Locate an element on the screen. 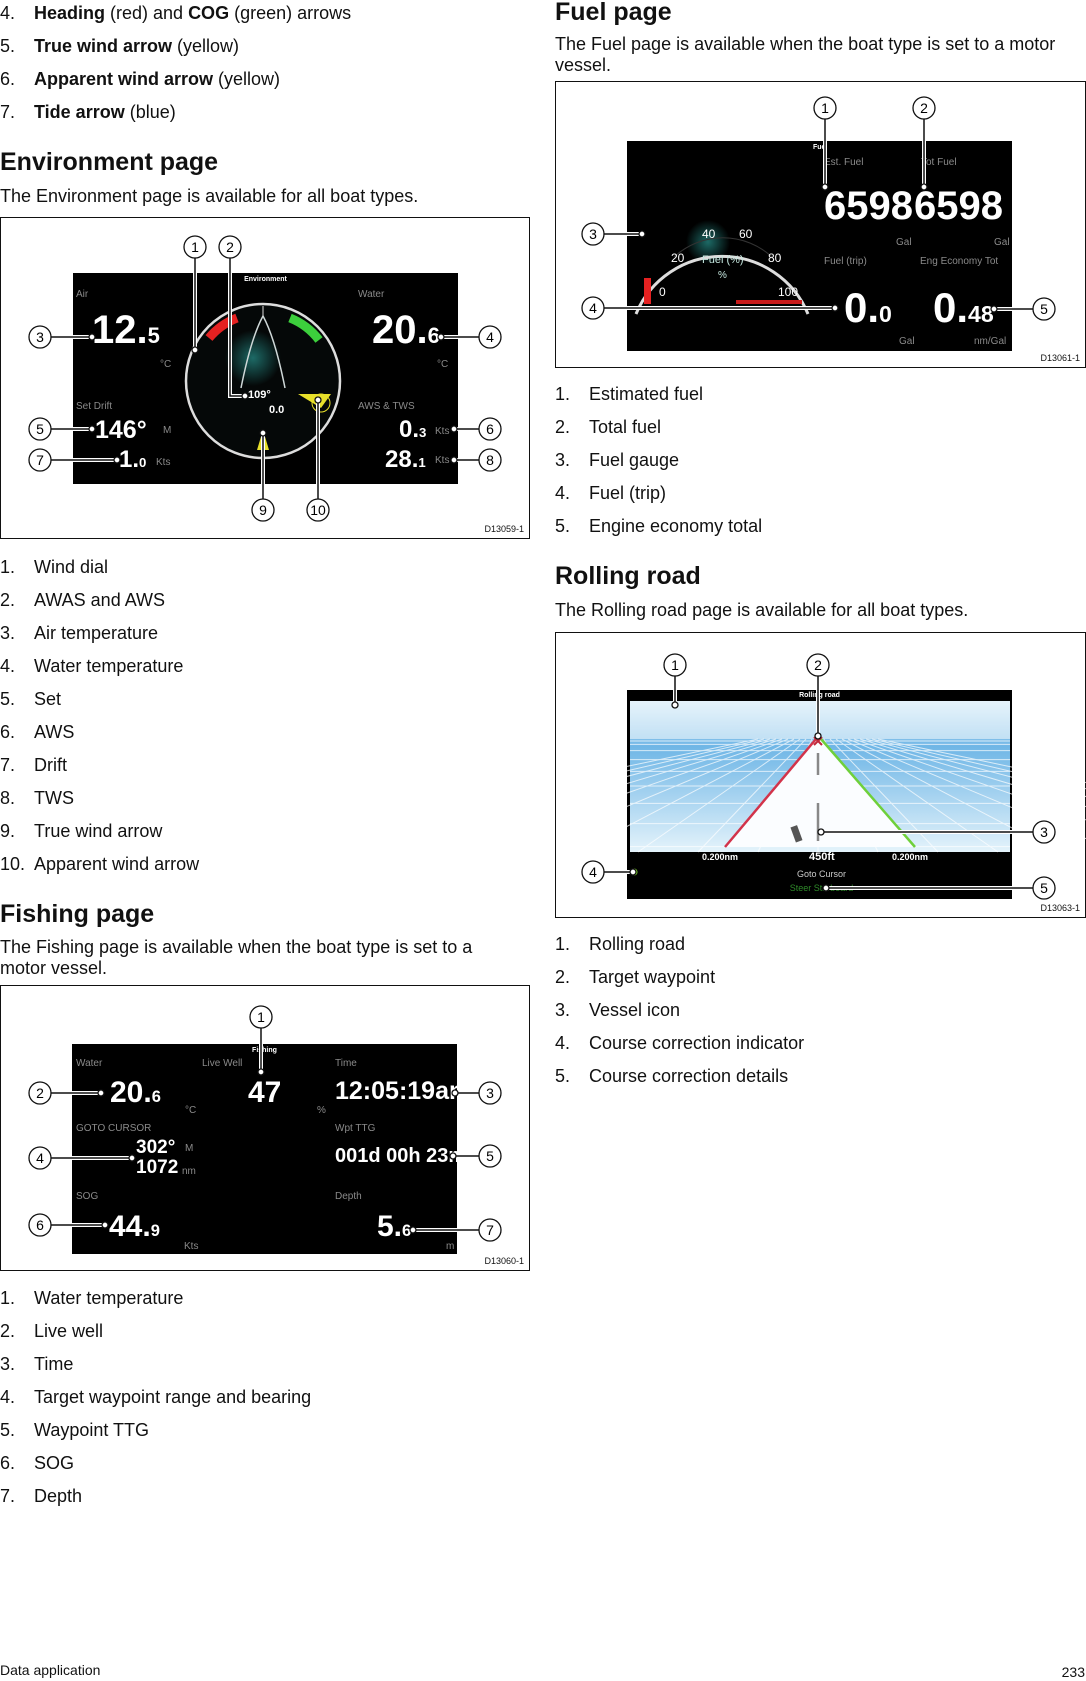 The image size is (1086, 1681). callout-number: 9 is located at coordinates (263, 510).